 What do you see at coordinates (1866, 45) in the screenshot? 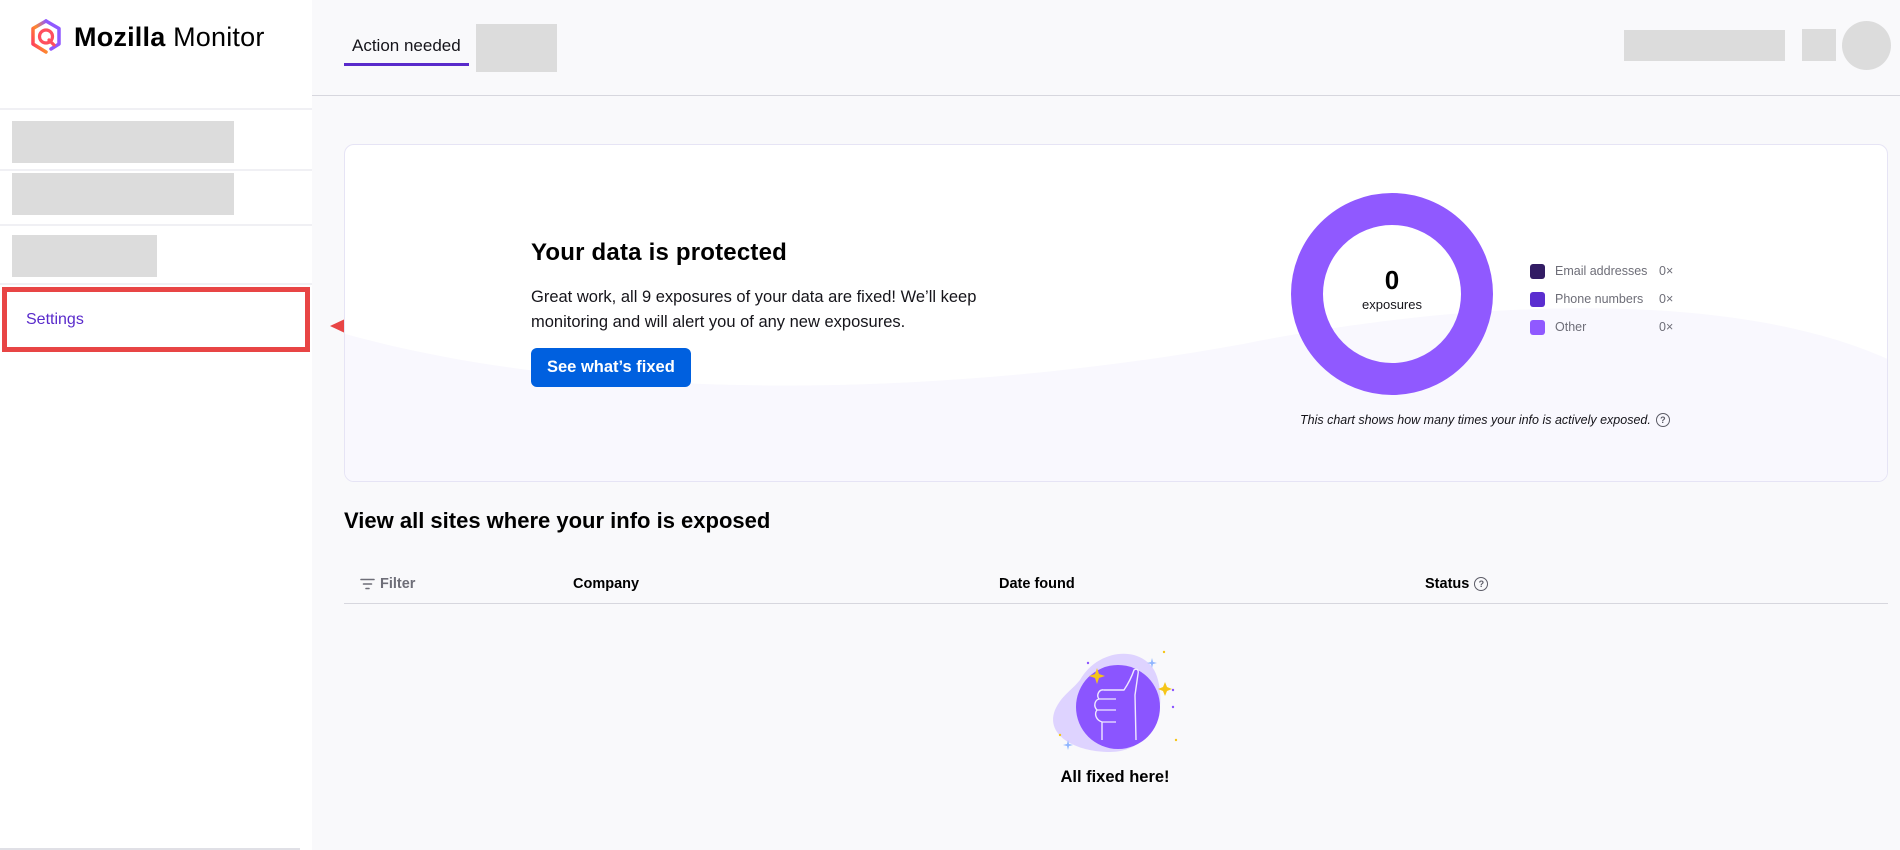
I see `avatar` at bounding box center [1866, 45].